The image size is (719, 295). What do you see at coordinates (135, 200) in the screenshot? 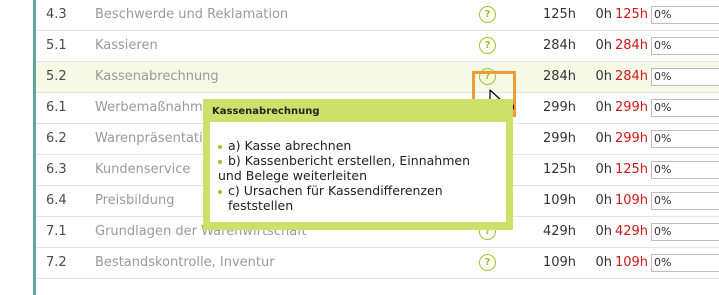
I see `row-title: Preisbildung` at bounding box center [135, 200].